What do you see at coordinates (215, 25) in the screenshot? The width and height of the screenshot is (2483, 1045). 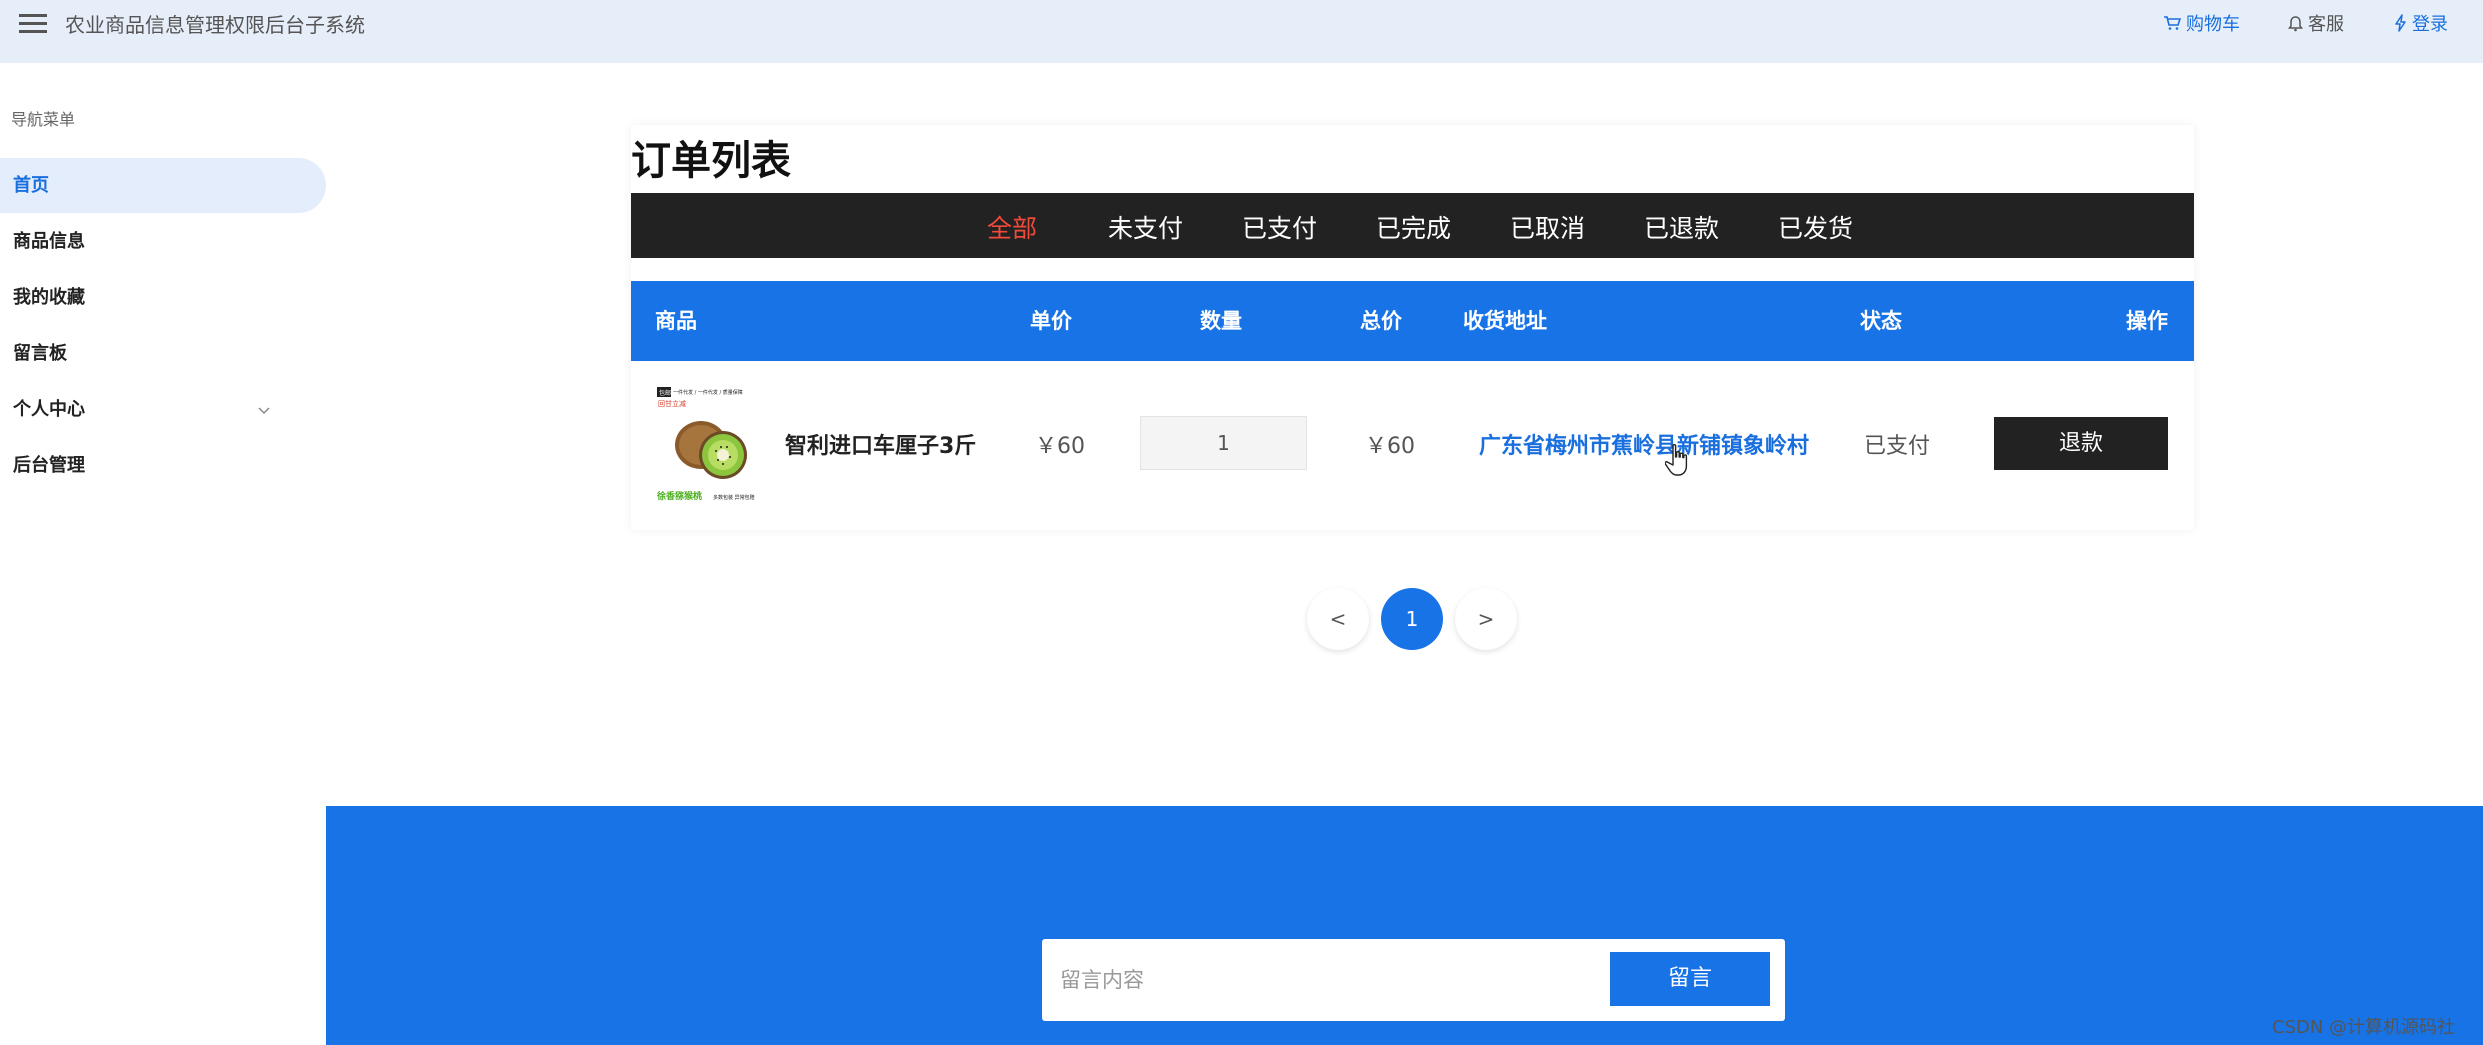 I see `app-title: 农业商品信息管理权限后台子系统` at bounding box center [215, 25].